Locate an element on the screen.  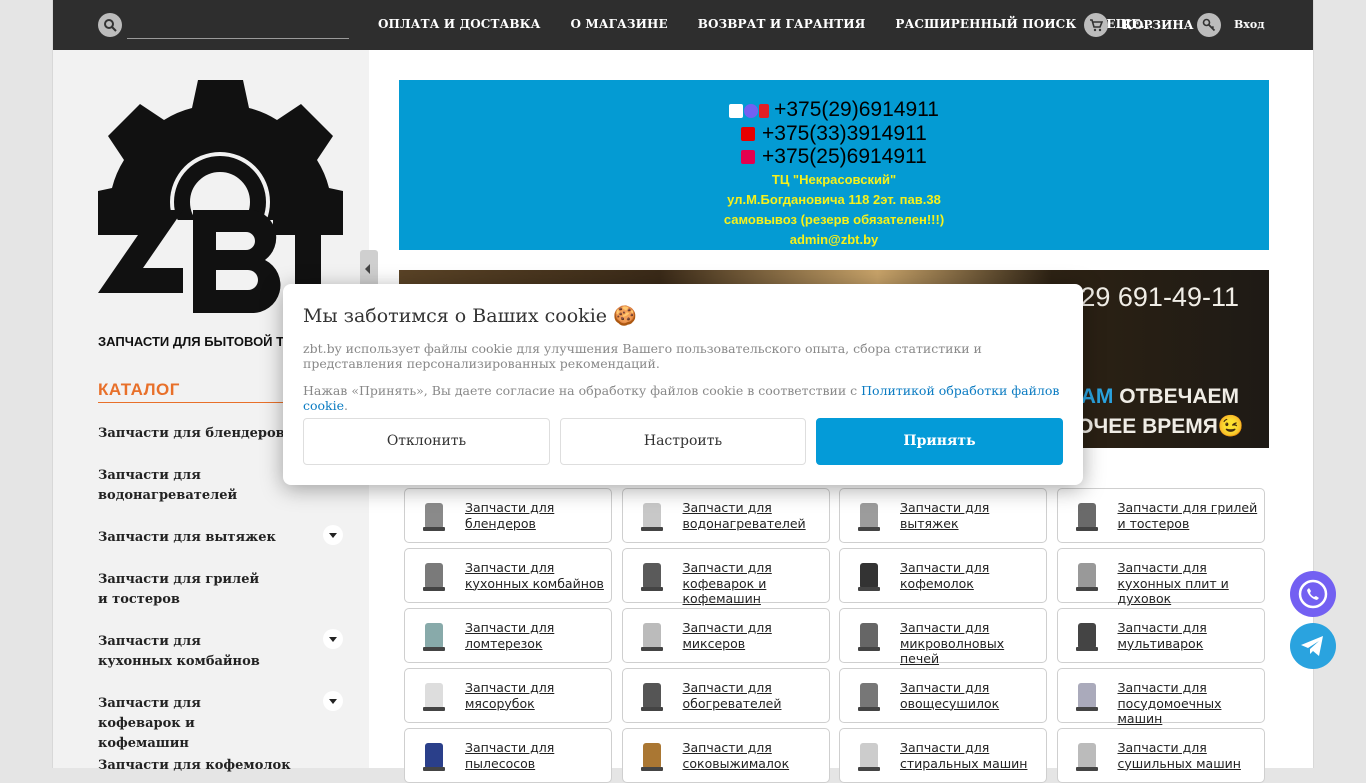
nav-return-warranty: ВОЗВРАТ И ГАРАНТИЯ is located at coordinates (782, 24).